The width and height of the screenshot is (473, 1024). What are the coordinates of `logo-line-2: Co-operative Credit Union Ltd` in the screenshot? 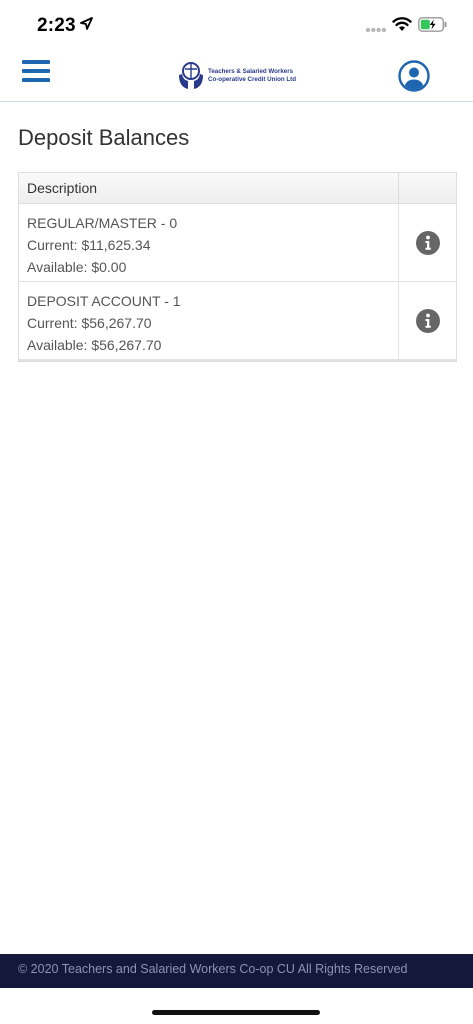 It's located at (252, 79).